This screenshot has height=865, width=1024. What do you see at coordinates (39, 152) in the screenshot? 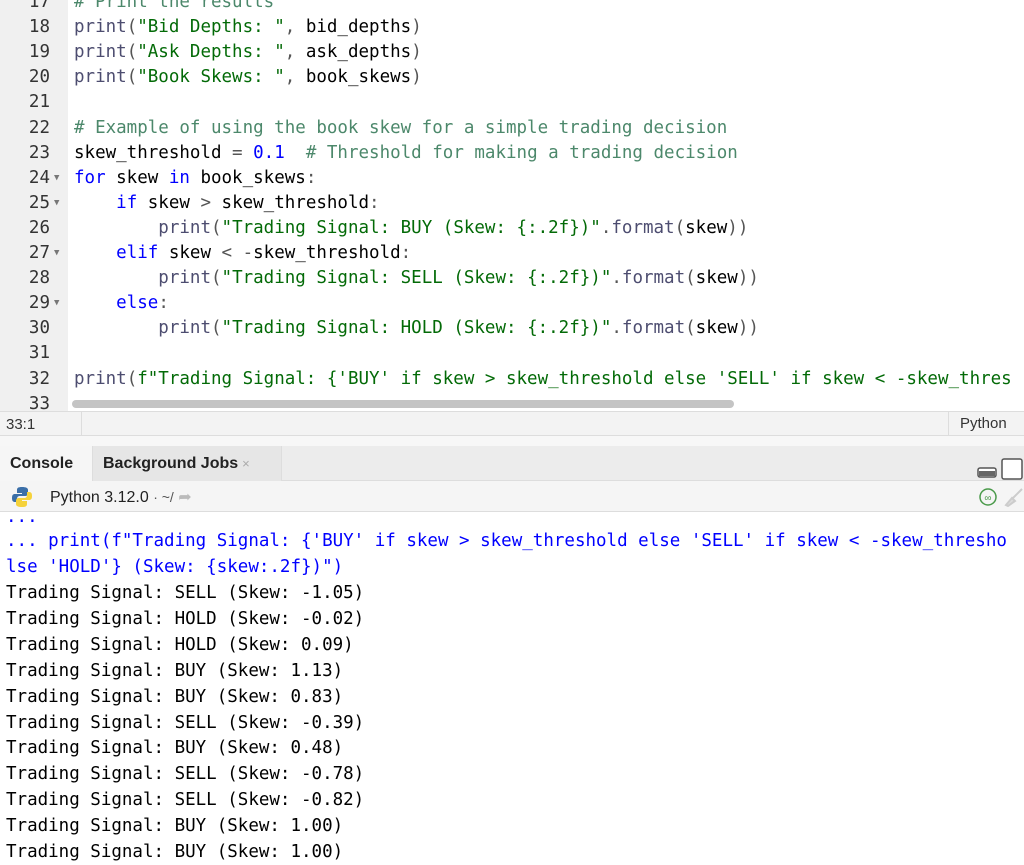
I see `line-number: 23` at bounding box center [39, 152].